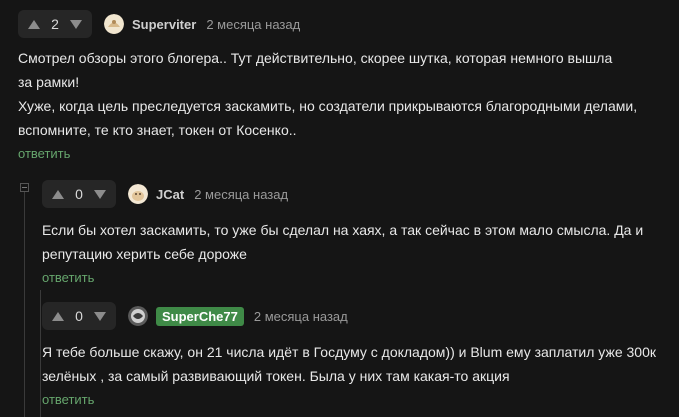 This screenshot has height=417, width=679. Describe the element at coordinates (357, 194) in the screenshot. I see `comment-header: 0 JCat 2 месяца назад` at that location.